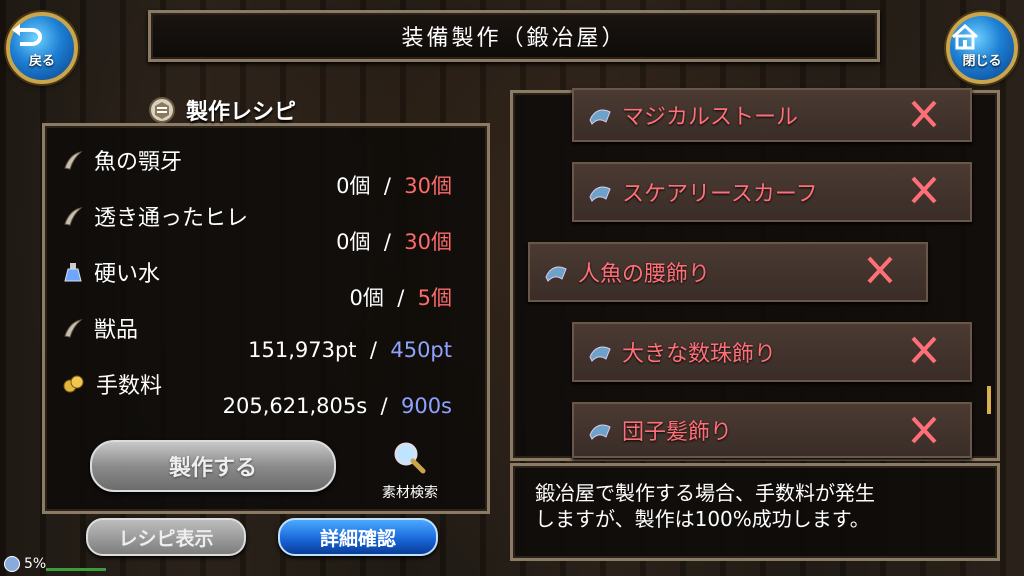 This screenshot has height=576, width=1024. I want to click on material-name: 手数料, so click(129, 386).